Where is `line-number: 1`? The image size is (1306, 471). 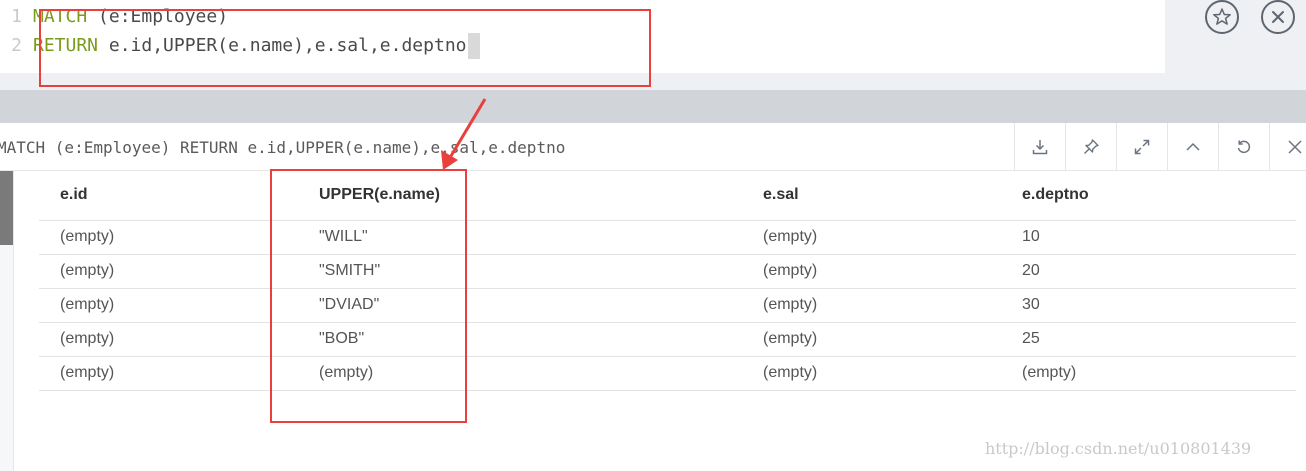
line-number: 1 is located at coordinates (16, 16).